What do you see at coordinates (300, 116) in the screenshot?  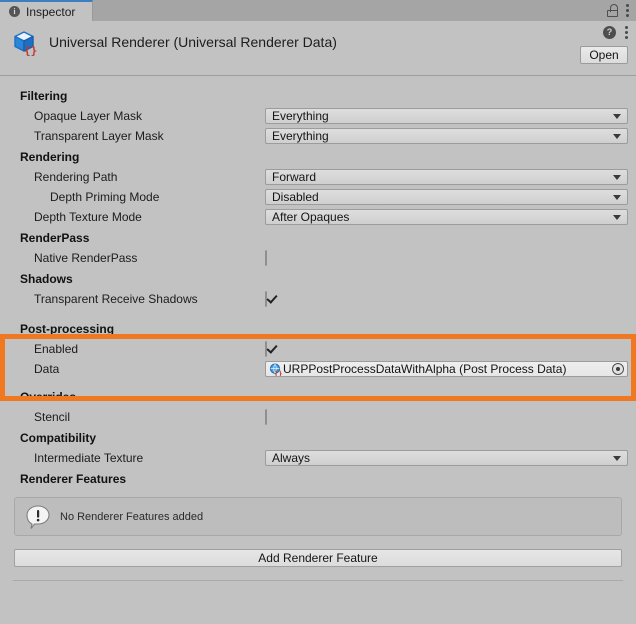 I see `opaque-layer-mask-value: Everything` at bounding box center [300, 116].